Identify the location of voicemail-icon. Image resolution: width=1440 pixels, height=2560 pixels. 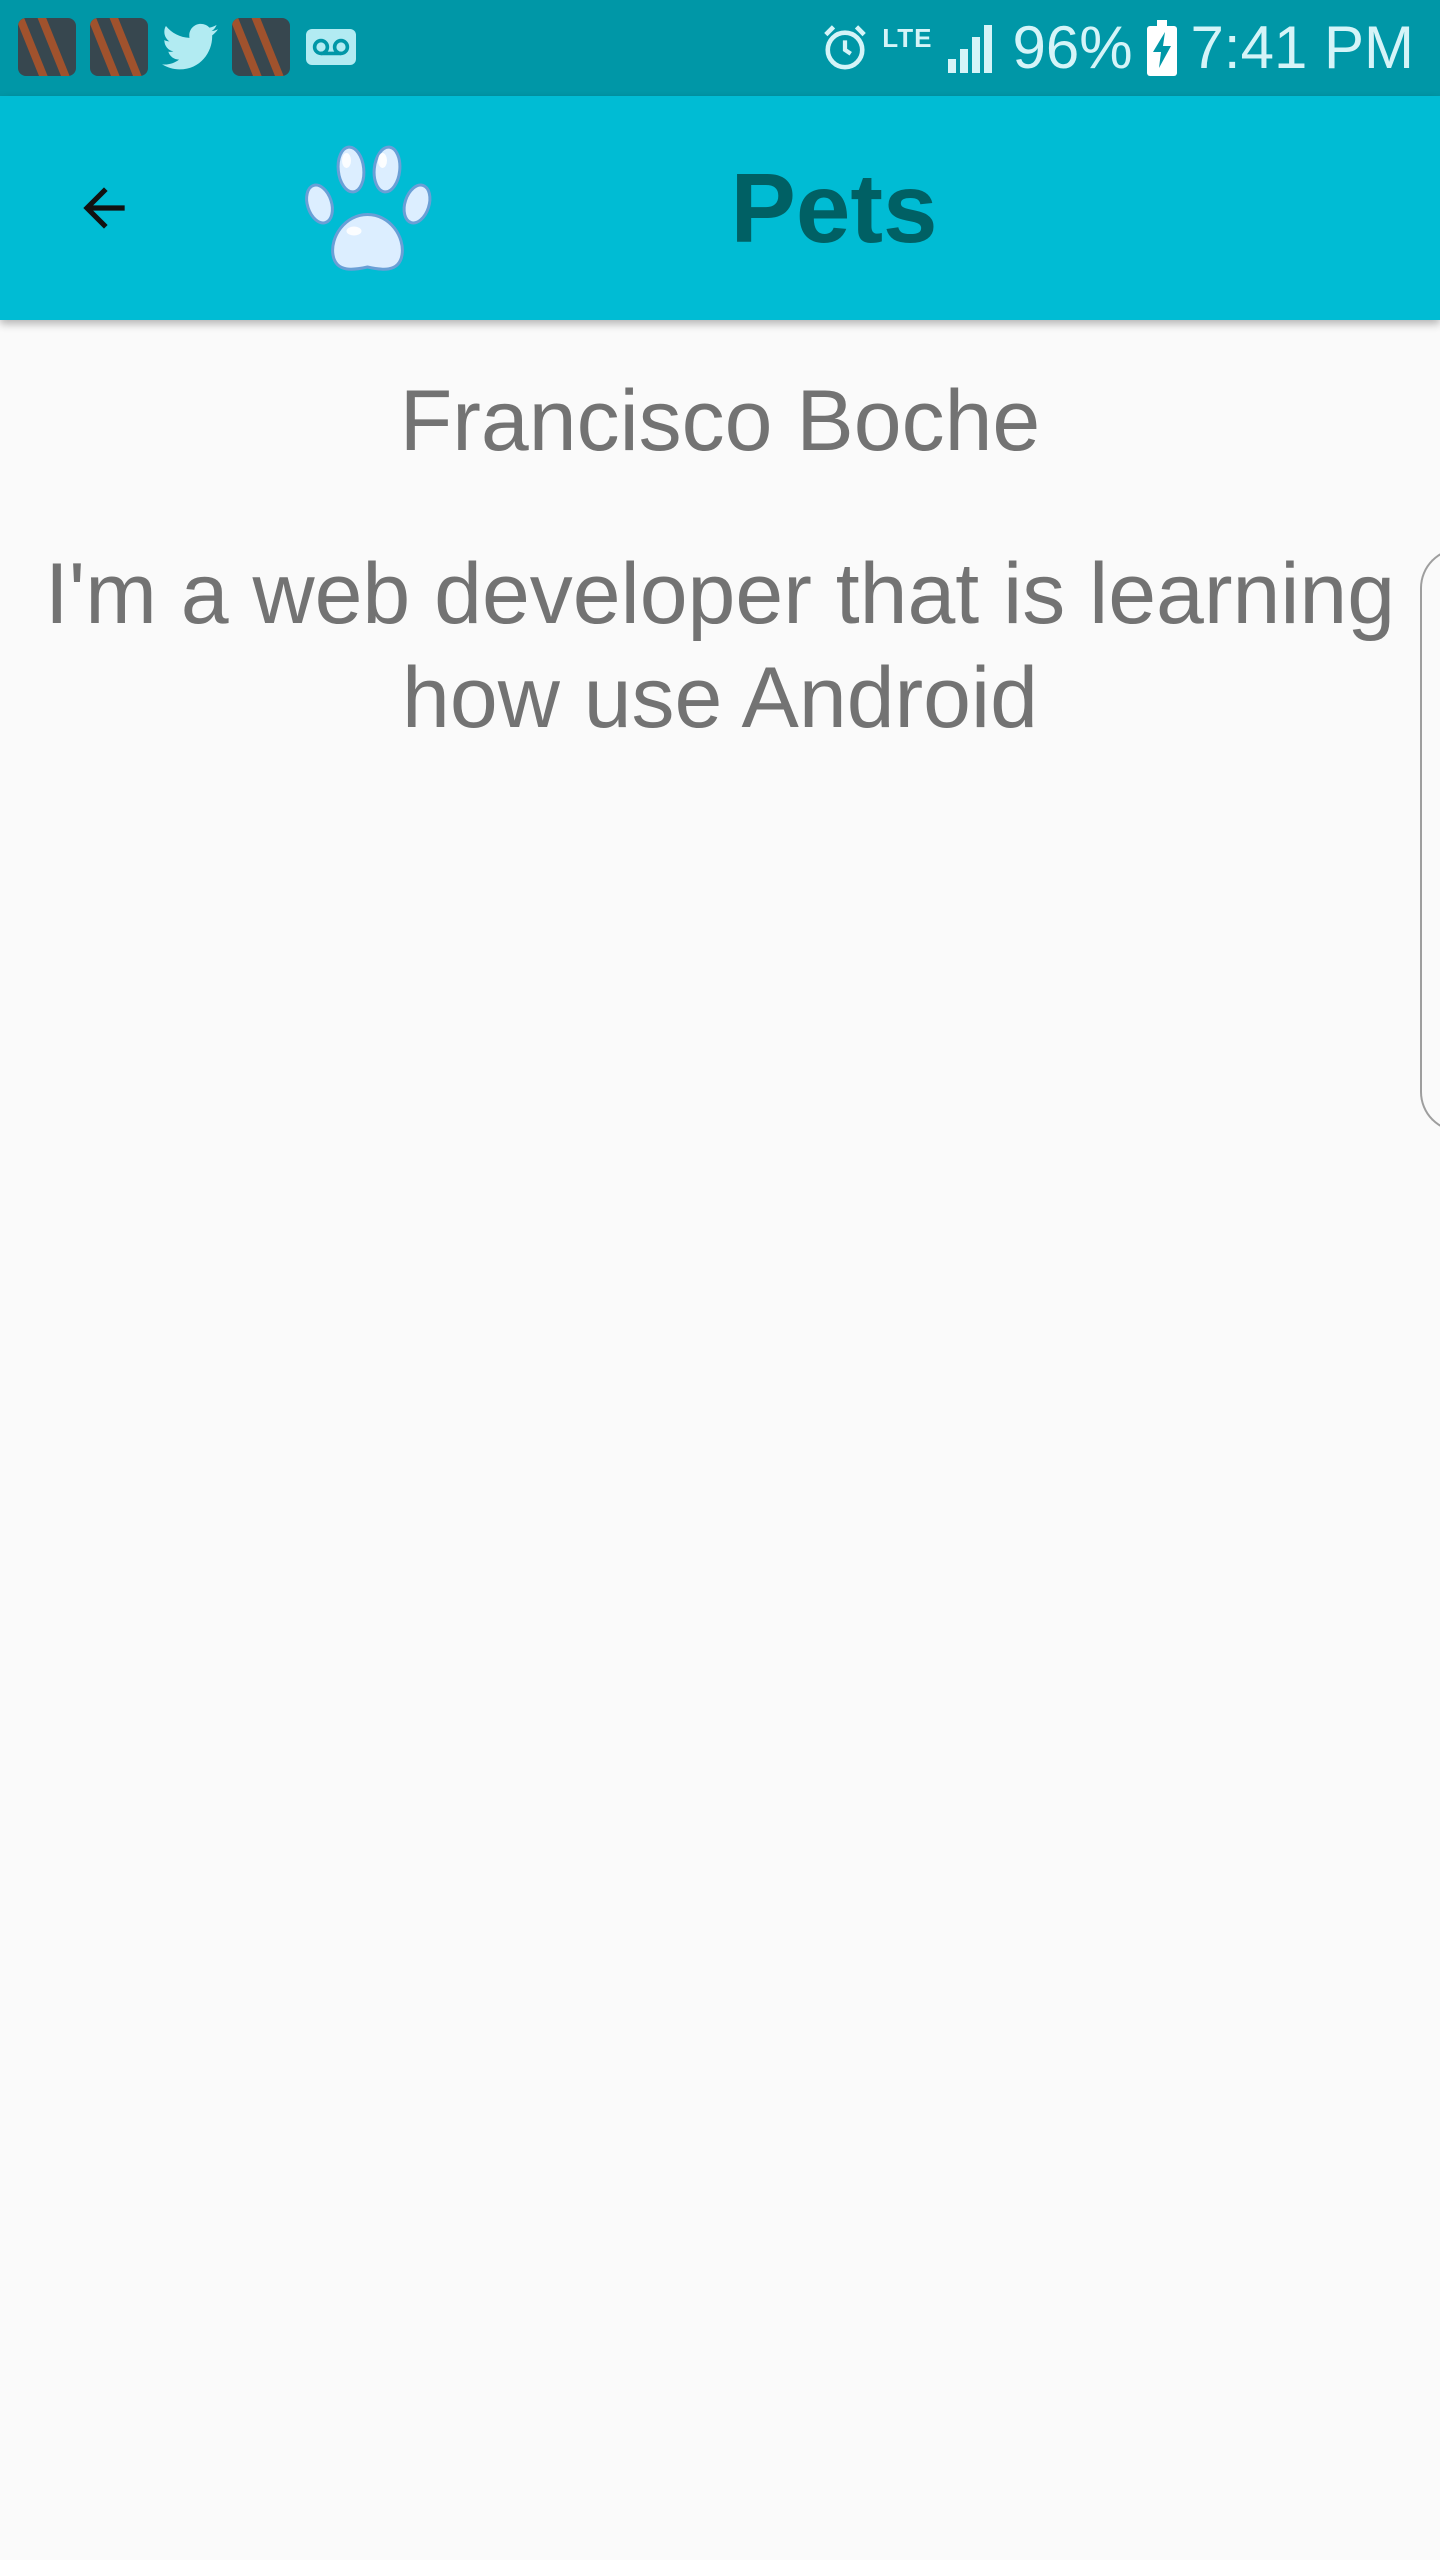
(331, 47).